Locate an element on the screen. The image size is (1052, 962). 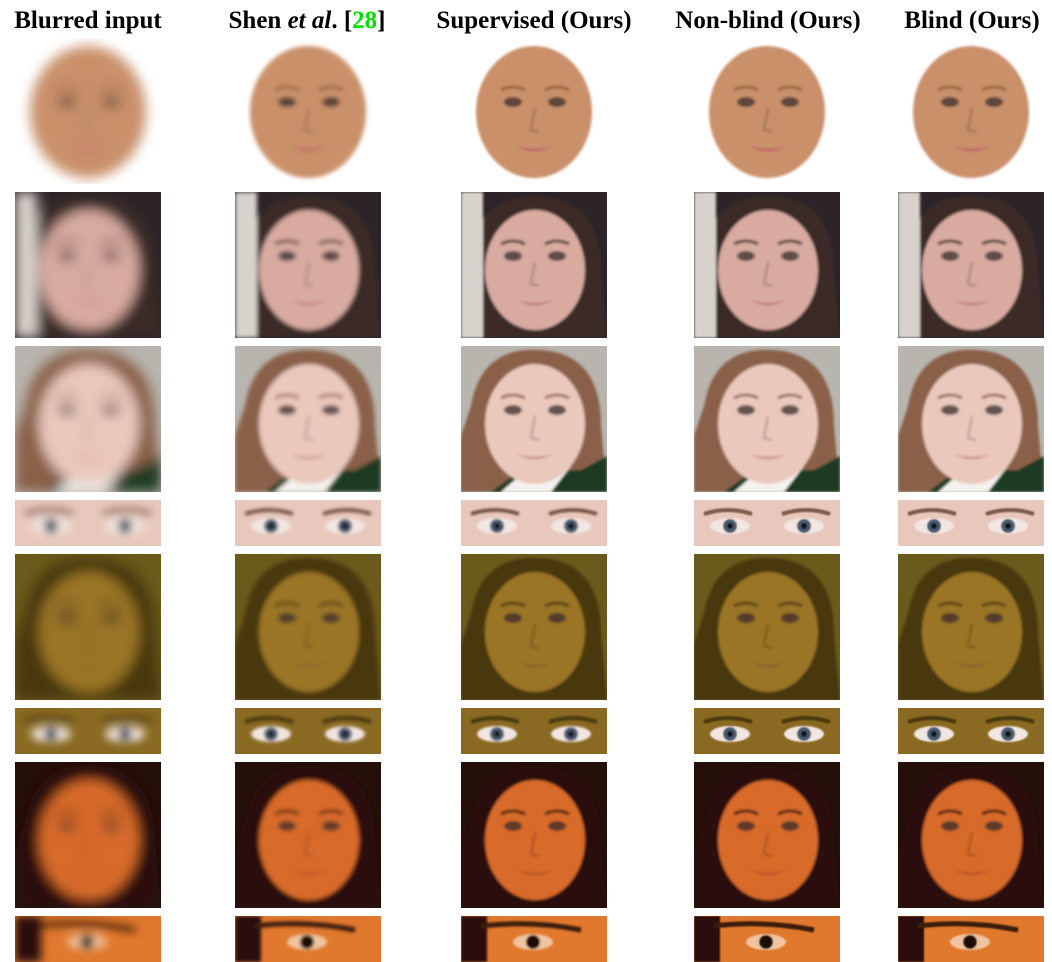
result-image-woman-with-bangs-supervised is located at coordinates (534, 265).